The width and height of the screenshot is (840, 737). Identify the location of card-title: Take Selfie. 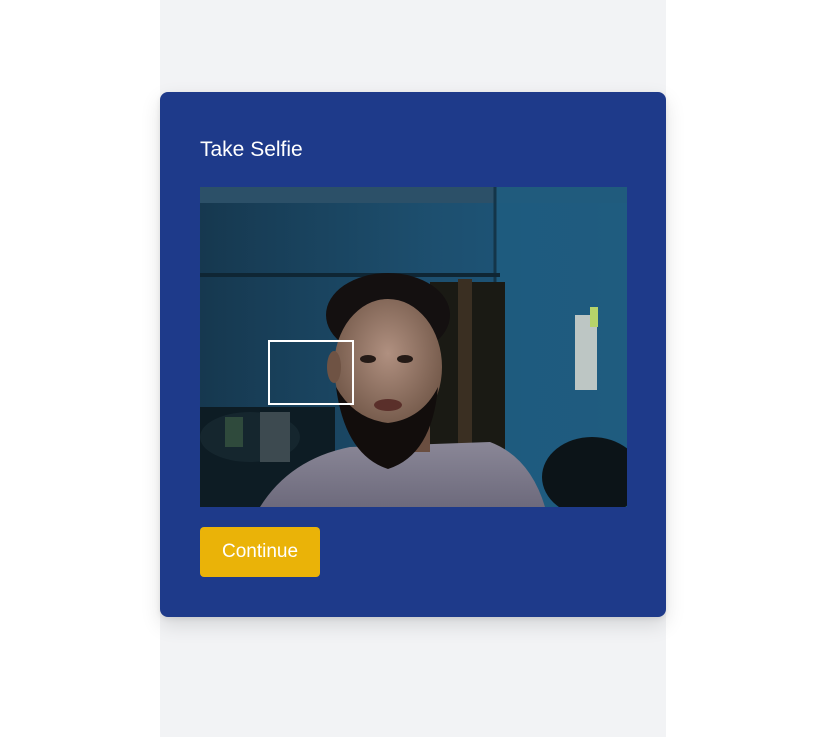
(251, 149).